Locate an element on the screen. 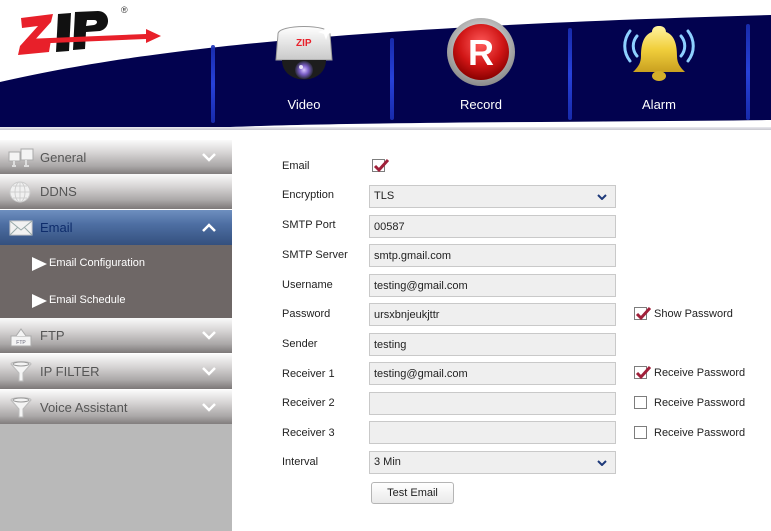 This screenshot has width=771, height=531. username-label: Username is located at coordinates (307, 285).